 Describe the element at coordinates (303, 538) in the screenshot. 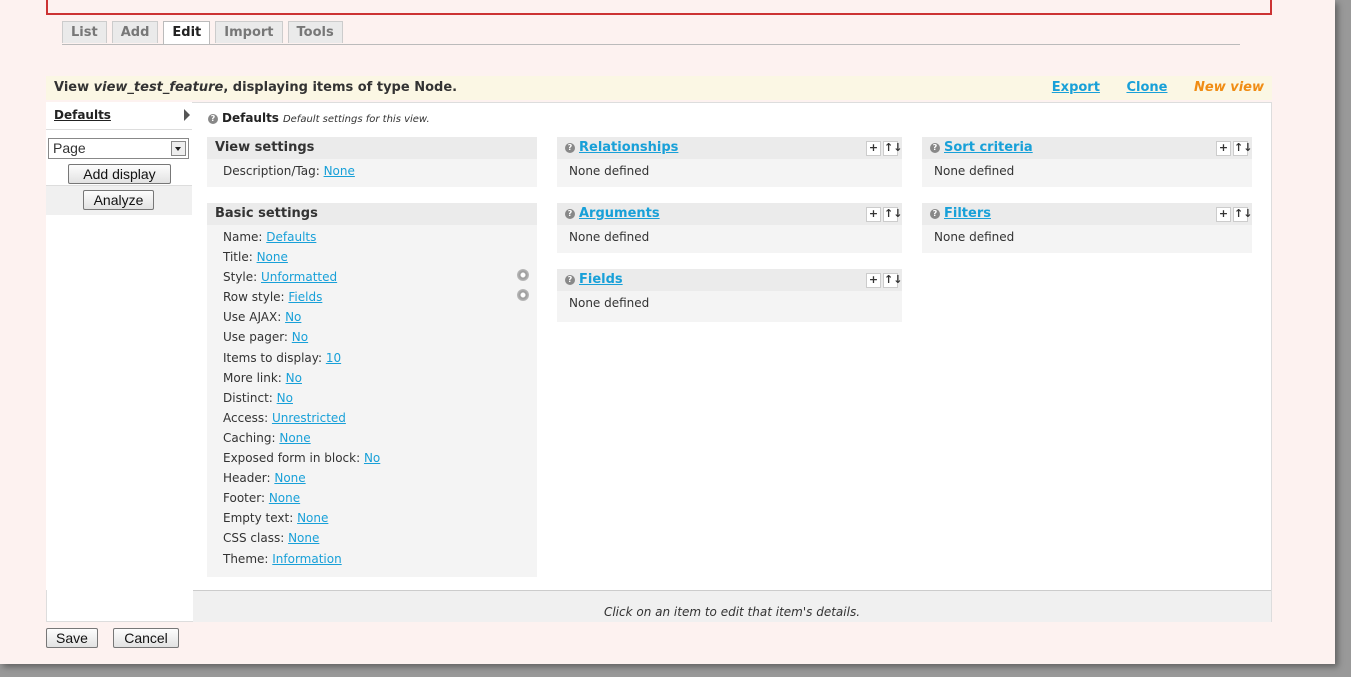

I see `css-class-link: None` at that location.